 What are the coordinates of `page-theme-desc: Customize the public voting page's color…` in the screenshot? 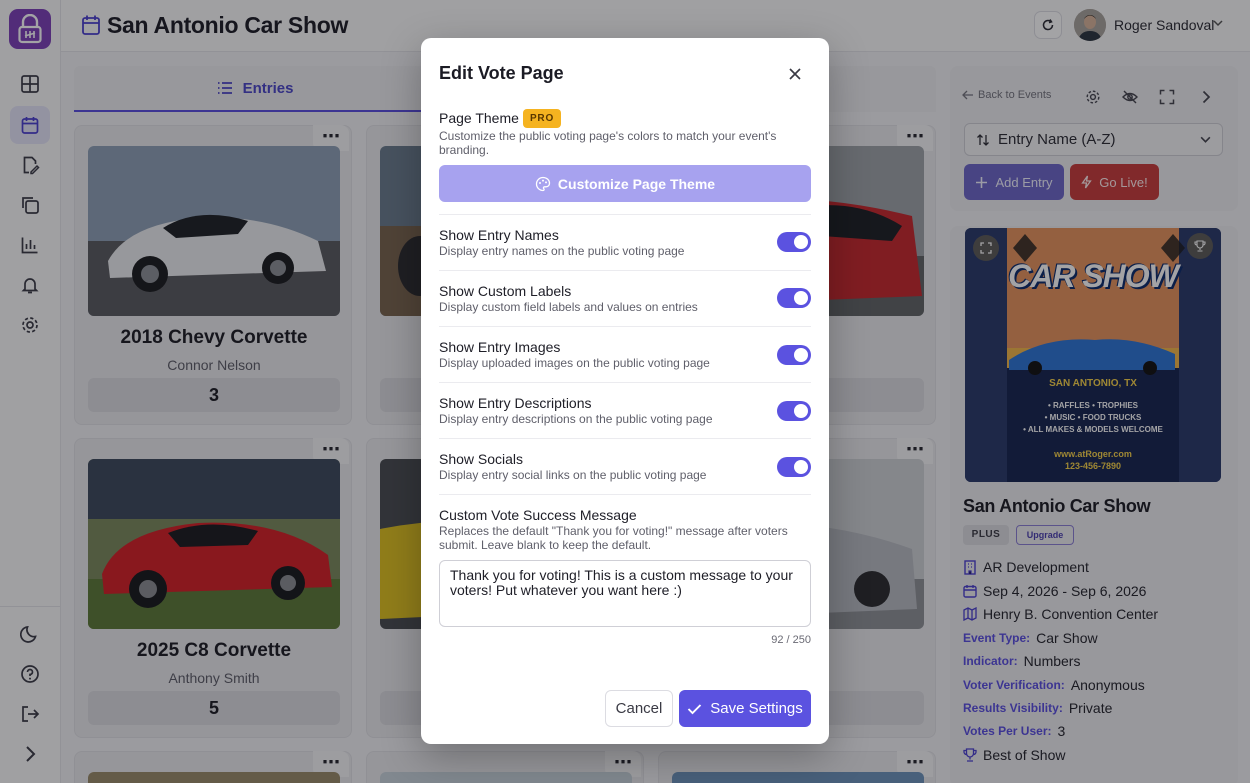 It's located at (608, 143).